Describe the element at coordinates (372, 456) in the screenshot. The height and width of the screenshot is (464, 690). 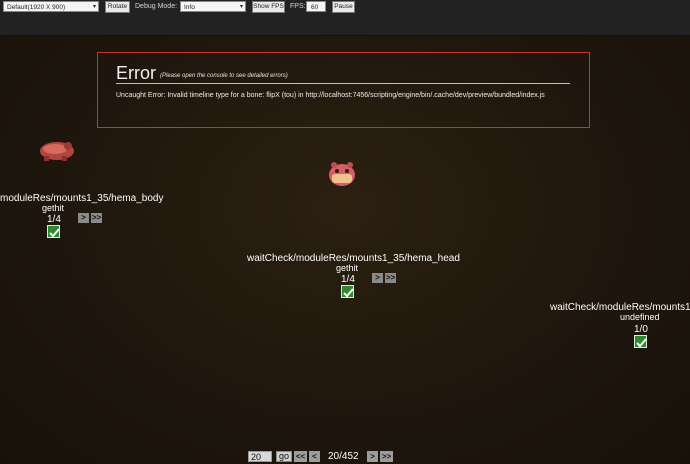
I see `next-page-button: >` at that location.